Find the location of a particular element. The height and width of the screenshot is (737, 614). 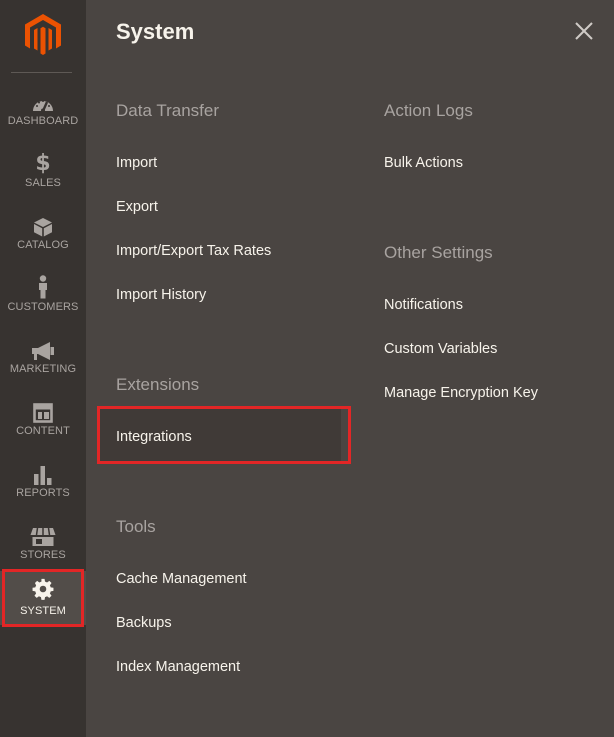

section-title-data-transfer: Data Transfer is located at coordinates (167, 110).